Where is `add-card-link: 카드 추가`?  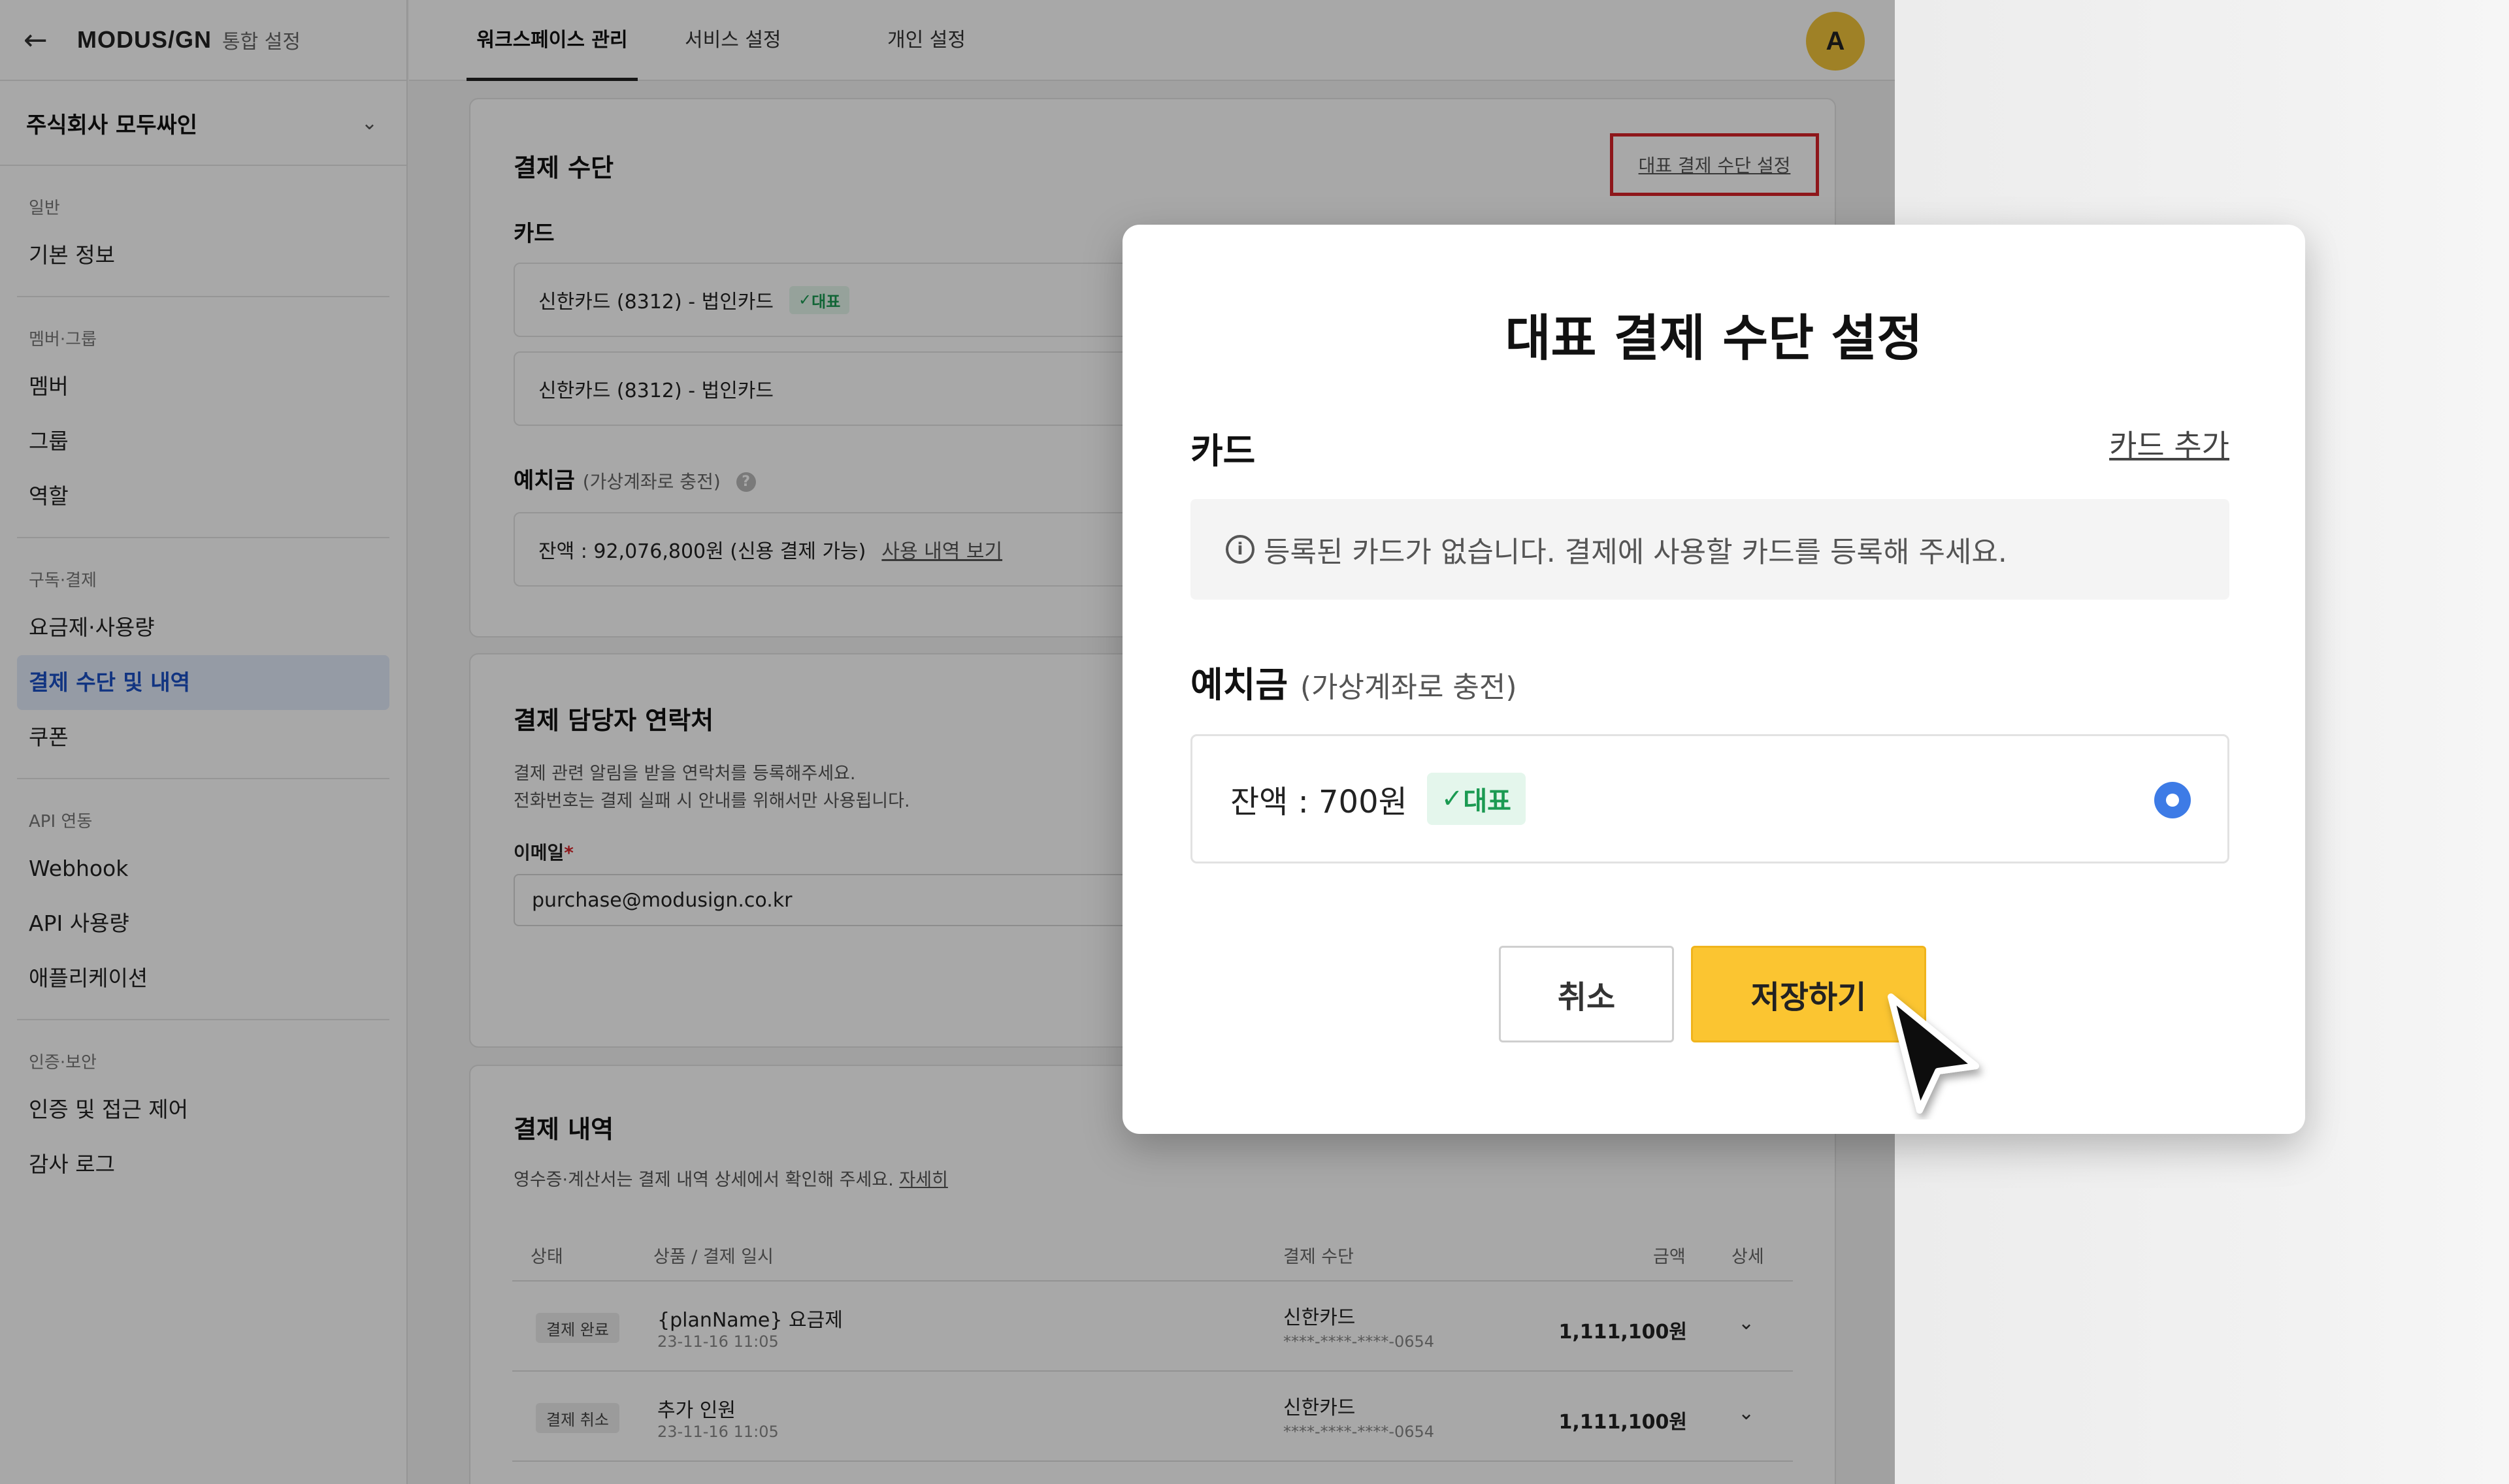 add-card-link: 카드 추가 is located at coordinates (2169, 443).